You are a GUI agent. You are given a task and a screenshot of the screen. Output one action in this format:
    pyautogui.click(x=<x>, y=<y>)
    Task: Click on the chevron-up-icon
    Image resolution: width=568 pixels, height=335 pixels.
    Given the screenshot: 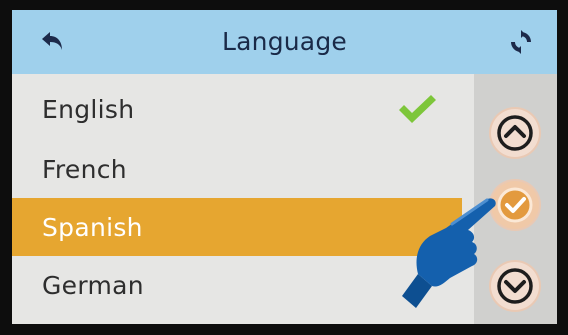 What is the action you would take?
    pyautogui.click(x=515, y=133)
    